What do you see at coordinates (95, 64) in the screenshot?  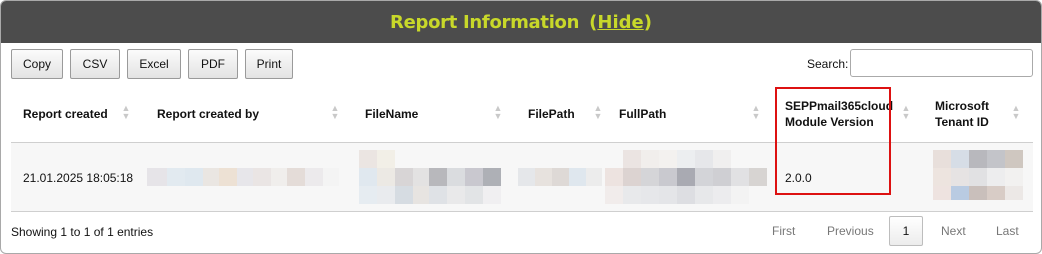 I see `csv-button: CSV` at bounding box center [95, 64].